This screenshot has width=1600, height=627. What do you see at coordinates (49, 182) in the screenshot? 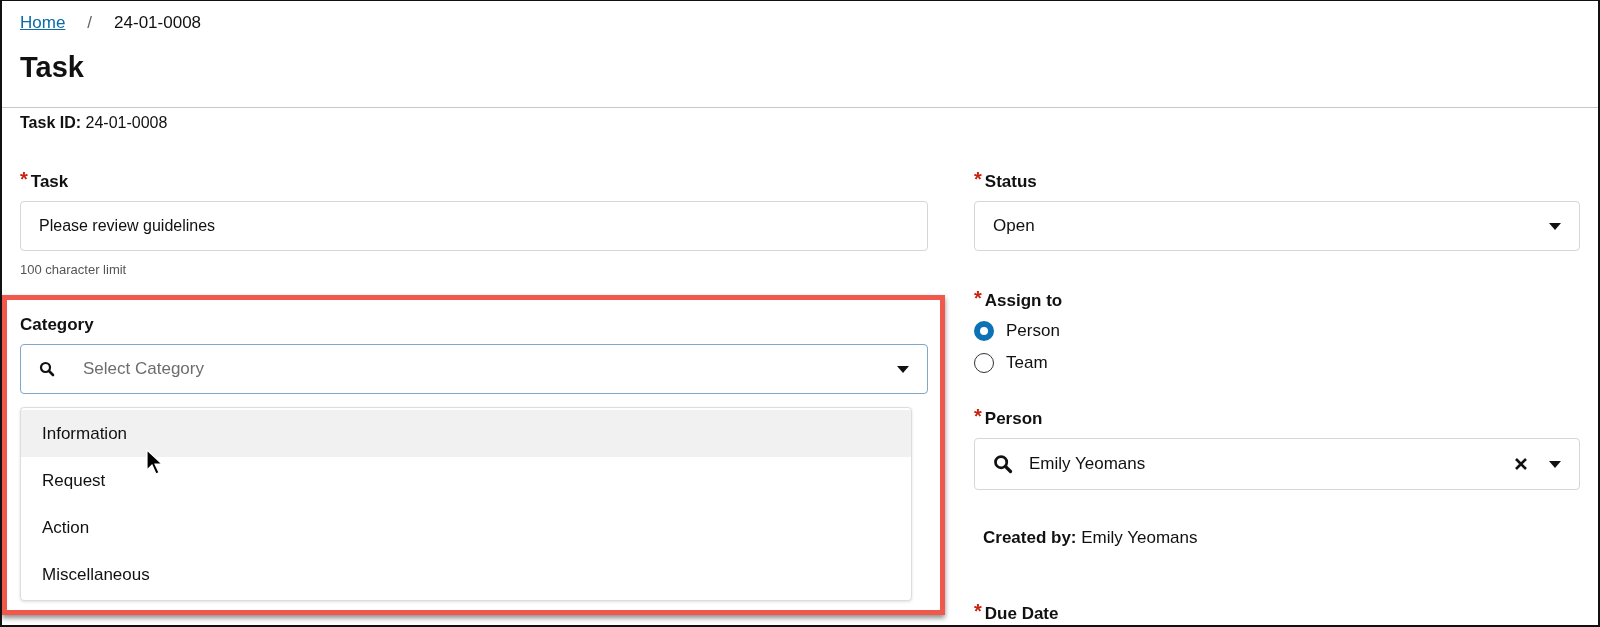
I see `field-label: Task` at bounding box center [49, 182].